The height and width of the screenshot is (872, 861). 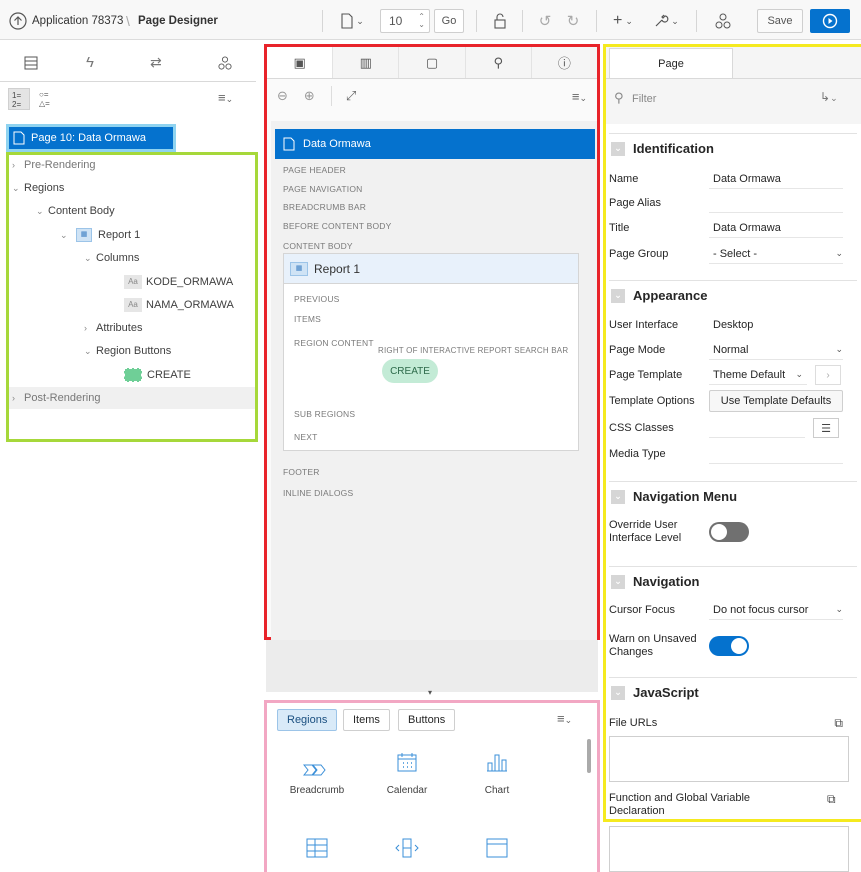 What do you see at coordinates (301, 472) in the screenshot?
I see `footer-slot: FOOTER` at bounding box center [301, 472].